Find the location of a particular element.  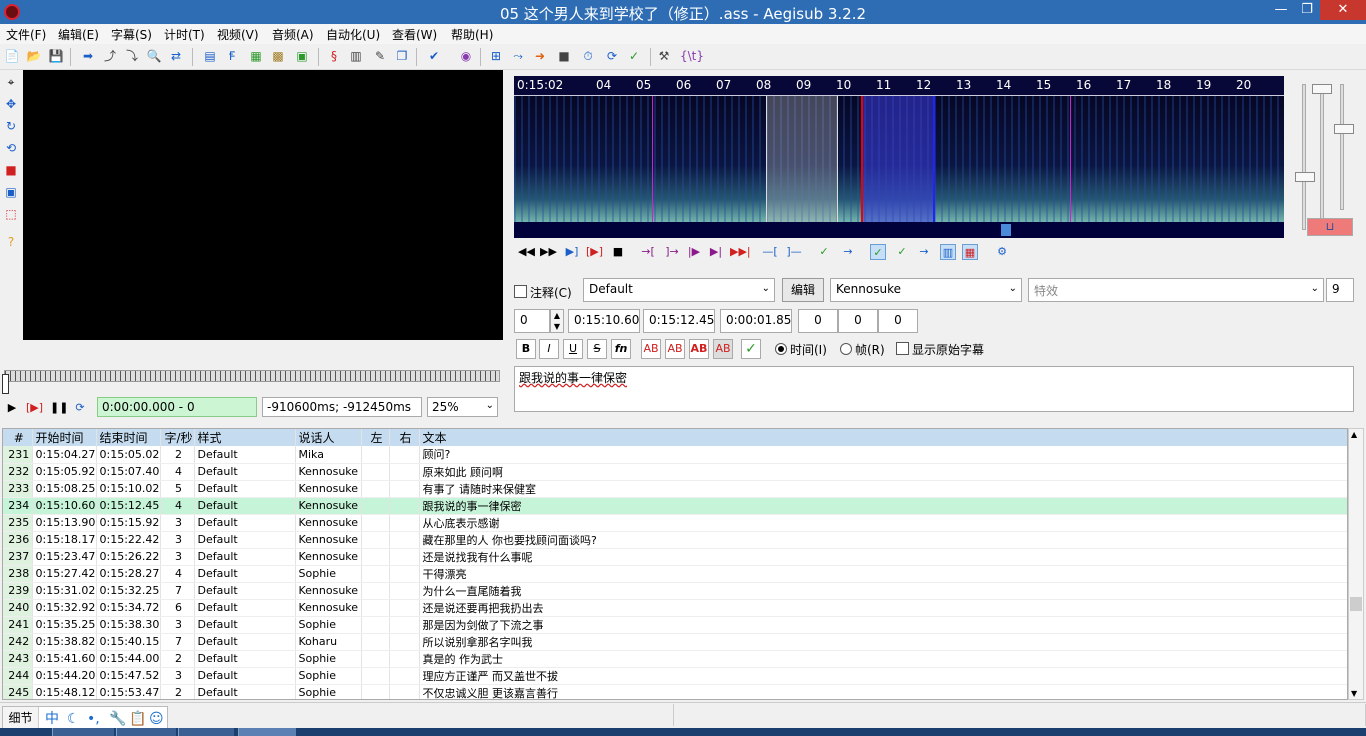

play-first-500ms-icon: |▶ is located at coordinates (694, 252).